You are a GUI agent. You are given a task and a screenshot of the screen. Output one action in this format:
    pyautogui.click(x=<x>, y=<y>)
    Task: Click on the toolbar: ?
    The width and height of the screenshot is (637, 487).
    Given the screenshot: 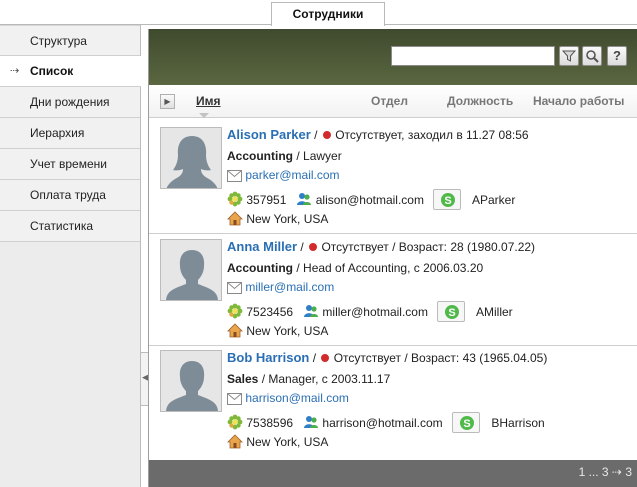 What is the action you would take?
    pyautogui.click(x=393, y=57)
    